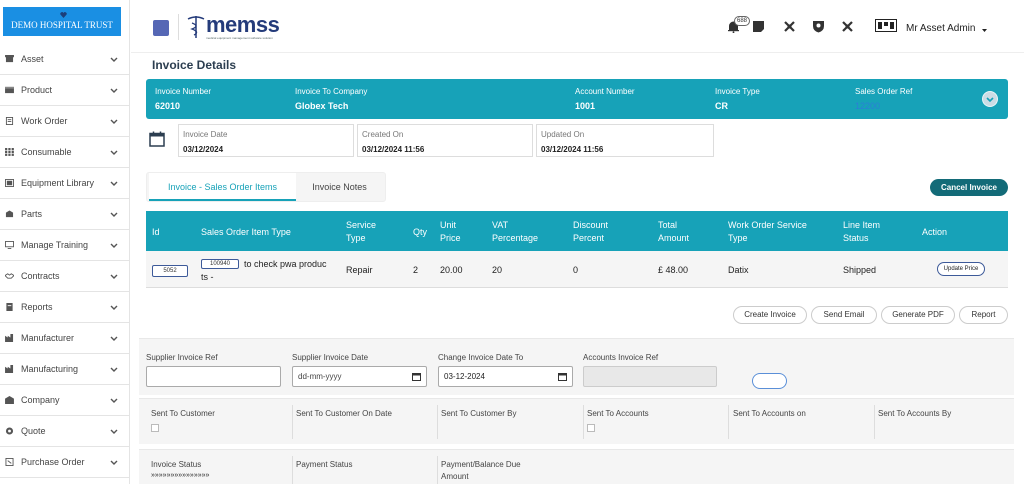  Describe the element at coordinates (940, 28) in the screenshot. I see `user-name: Mr Asset Admin` at that location.